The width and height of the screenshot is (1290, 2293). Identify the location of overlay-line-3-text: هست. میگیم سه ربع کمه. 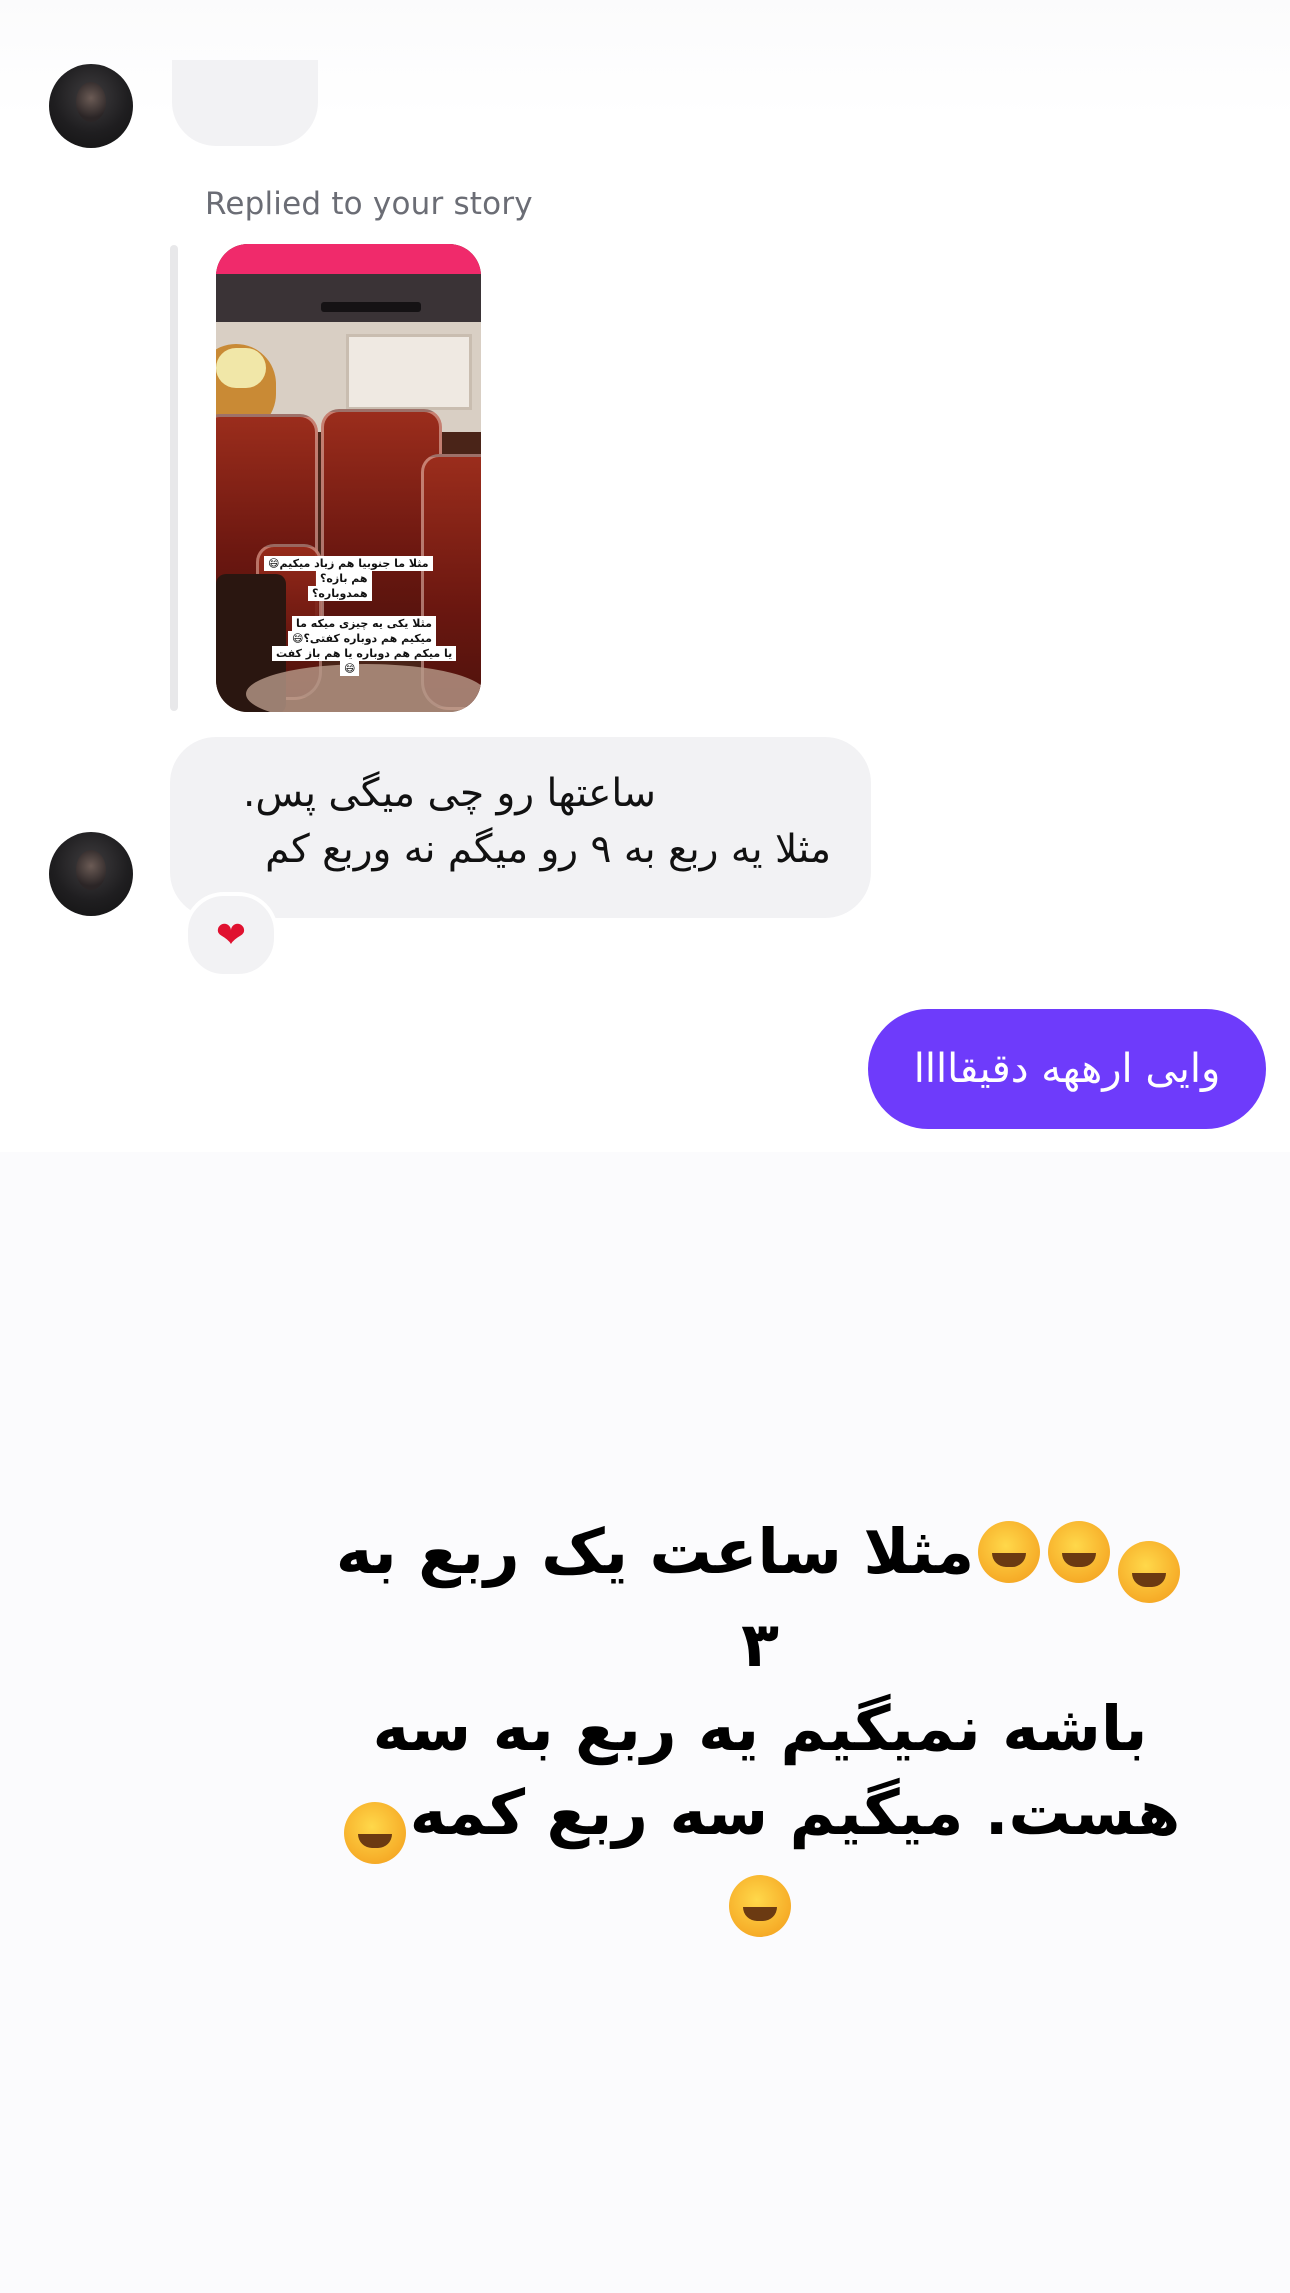
(795, 1812).